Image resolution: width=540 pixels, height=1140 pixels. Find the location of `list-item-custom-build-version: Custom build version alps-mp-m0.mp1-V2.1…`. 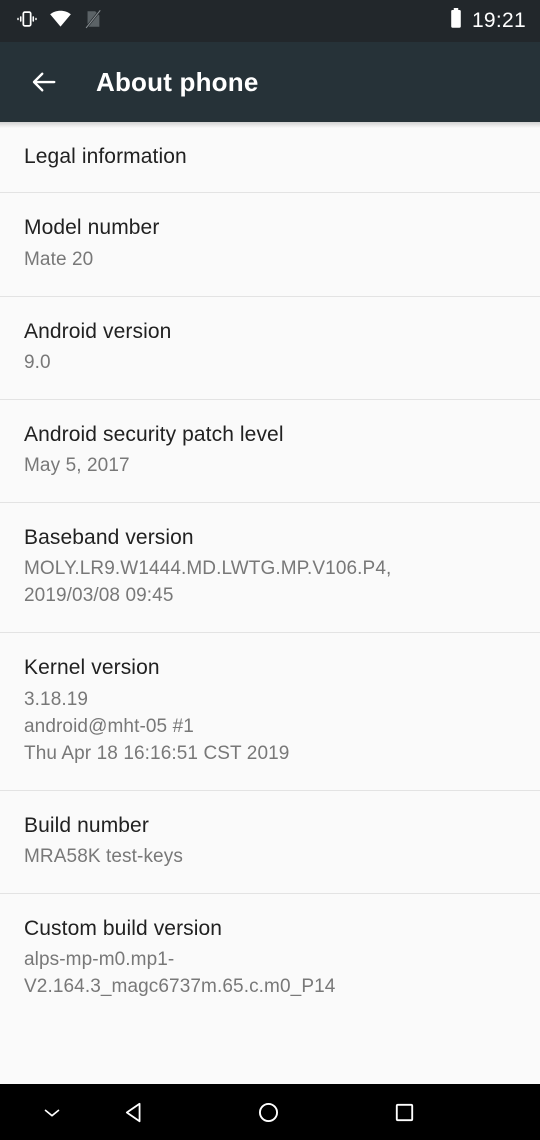

list-item-custom-build-version: Custom build version alps-mp-m0.mp1-V2.1… is located at coordinates (270, 958).